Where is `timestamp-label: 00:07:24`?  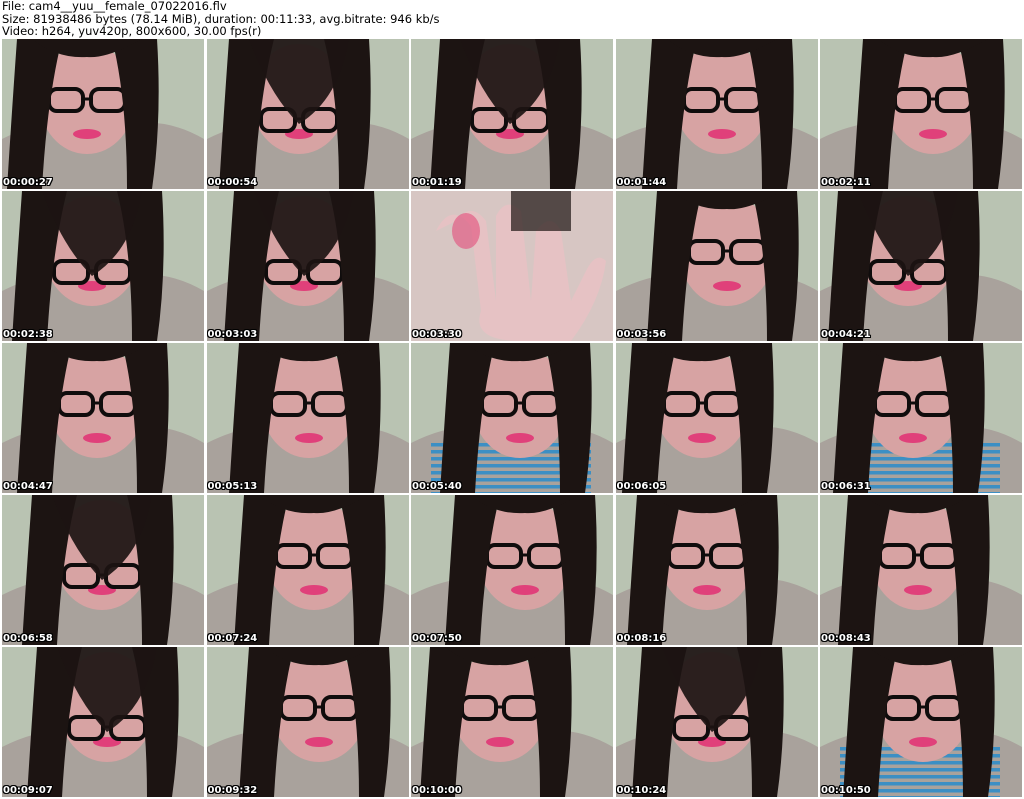 timestamp-label: 00:07:24 is located at coordinates (232, 638).